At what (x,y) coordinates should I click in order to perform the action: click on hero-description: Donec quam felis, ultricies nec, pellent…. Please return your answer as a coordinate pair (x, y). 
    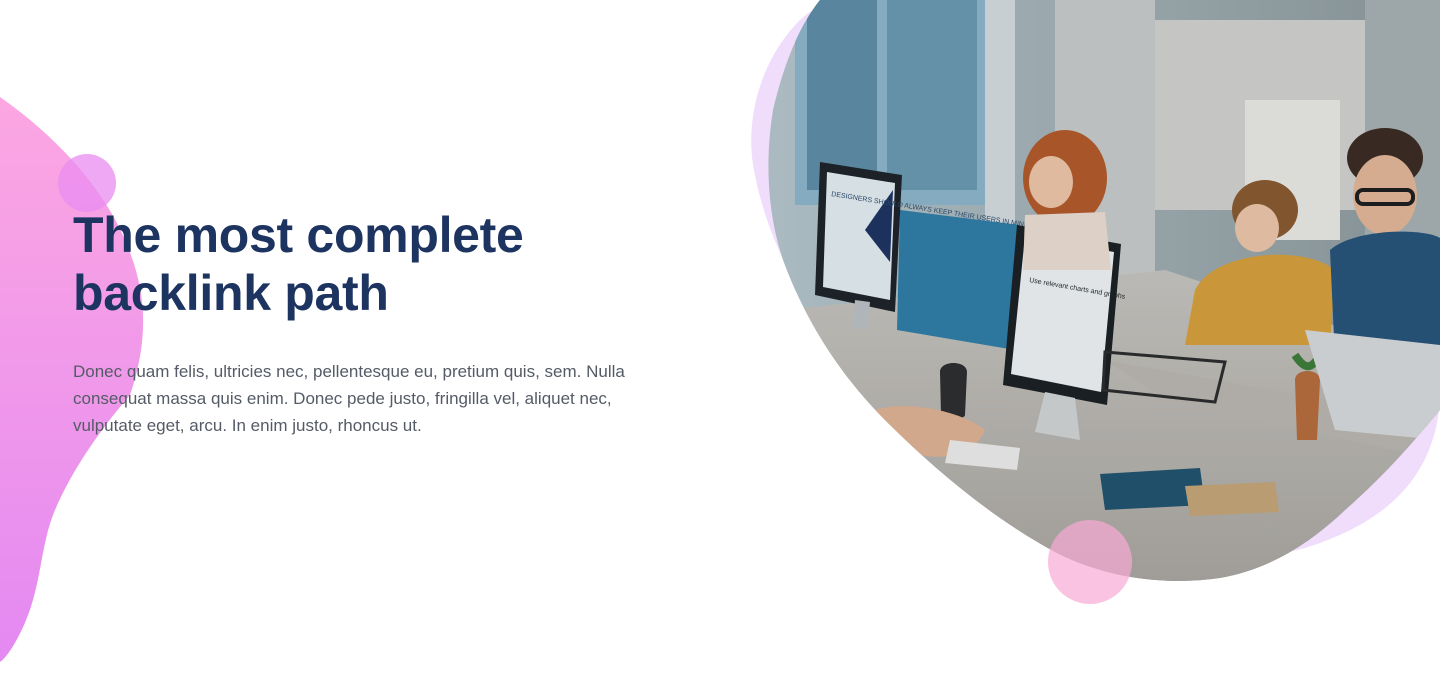
    Looking at the image, I should click on (349, 398).